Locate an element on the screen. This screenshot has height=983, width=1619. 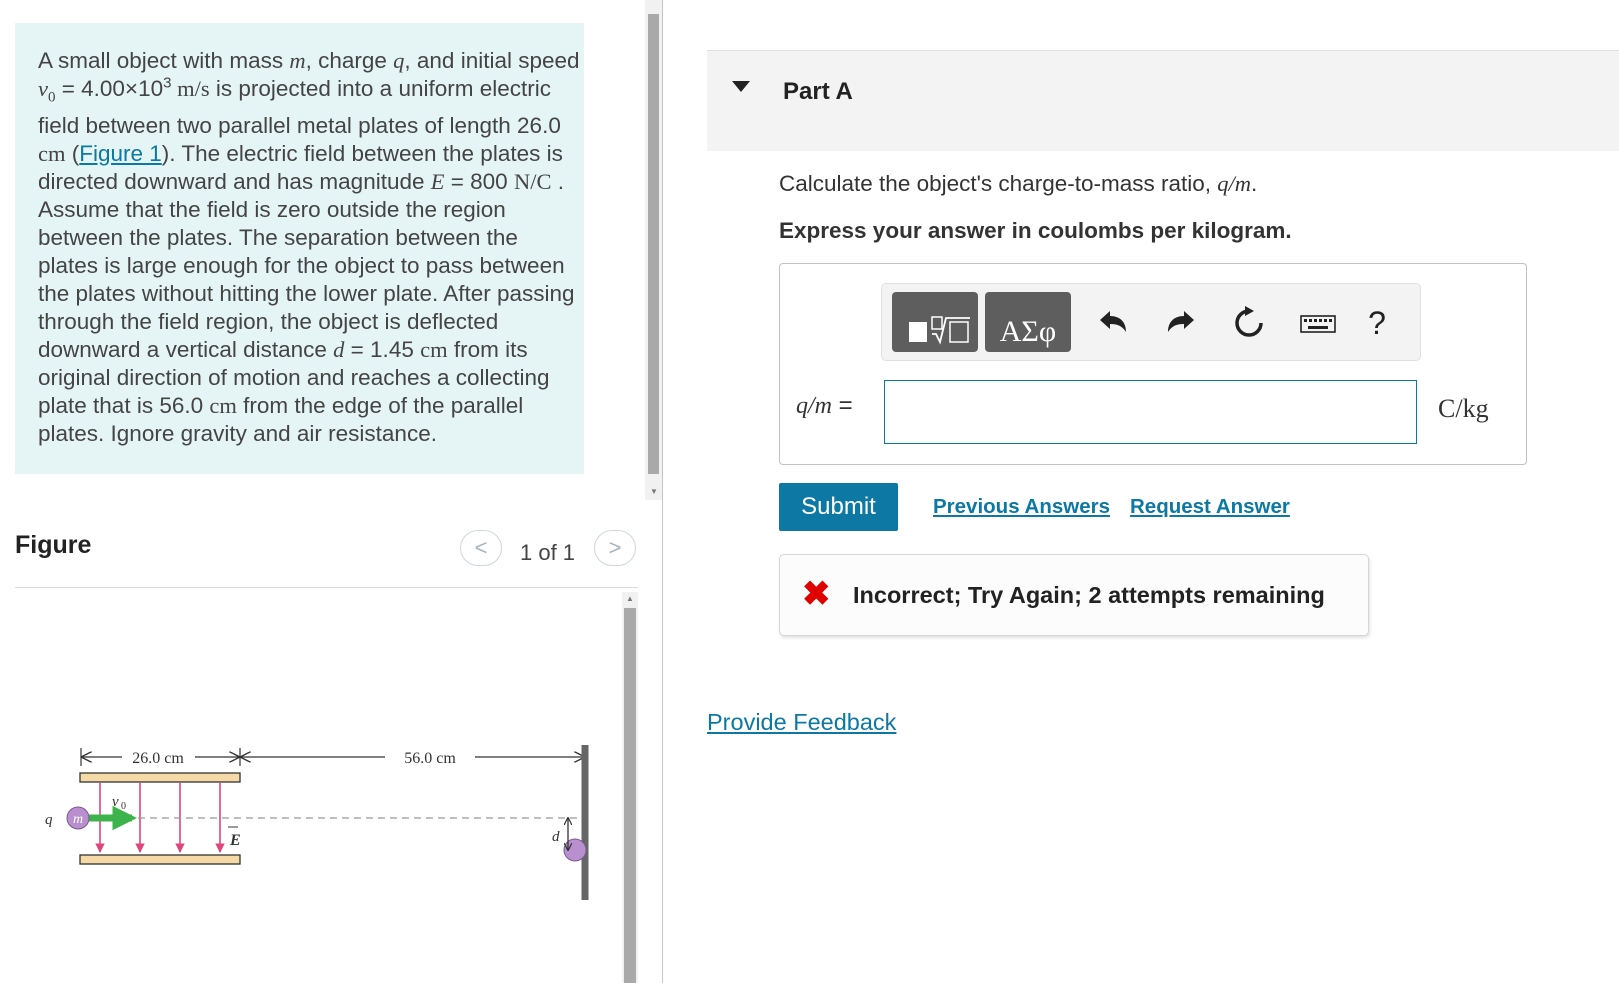
figure-scrollbar: ▲ is located at coordinates (630, 787).